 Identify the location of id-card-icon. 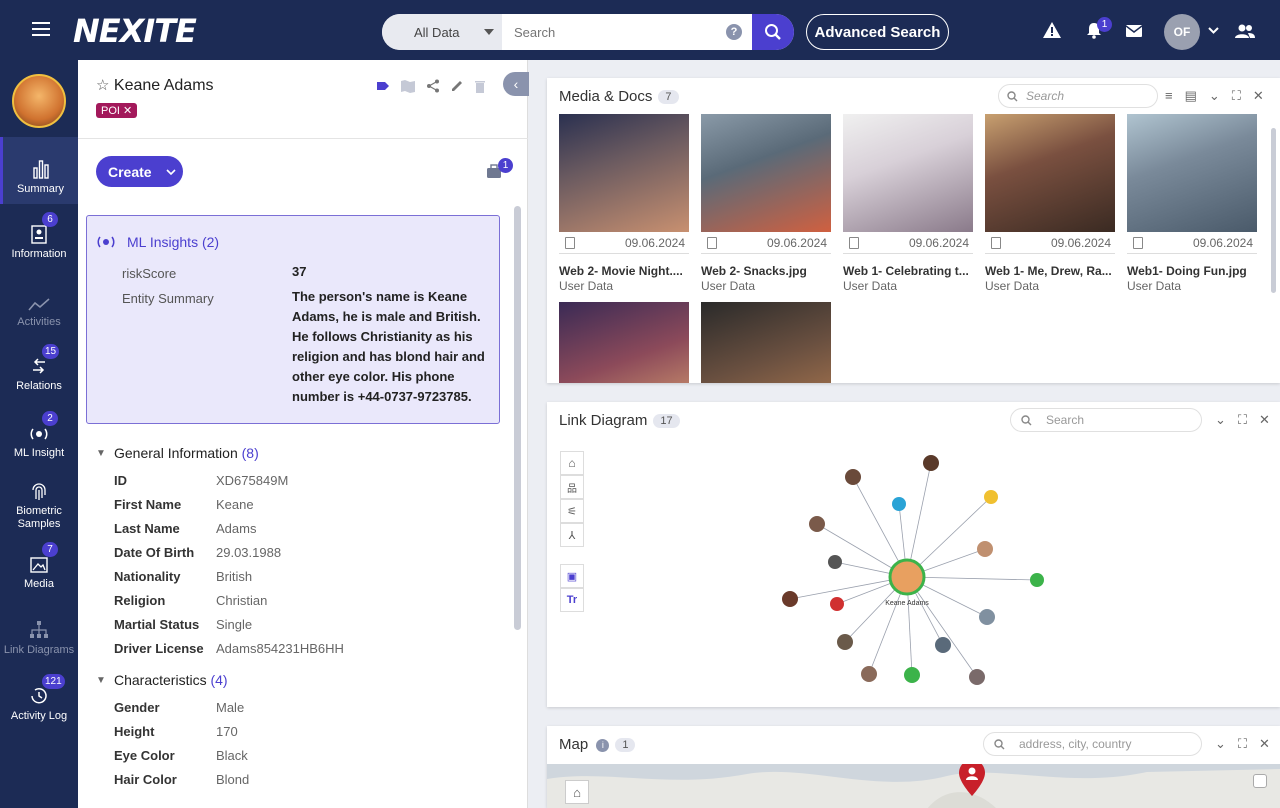
(39, 234).